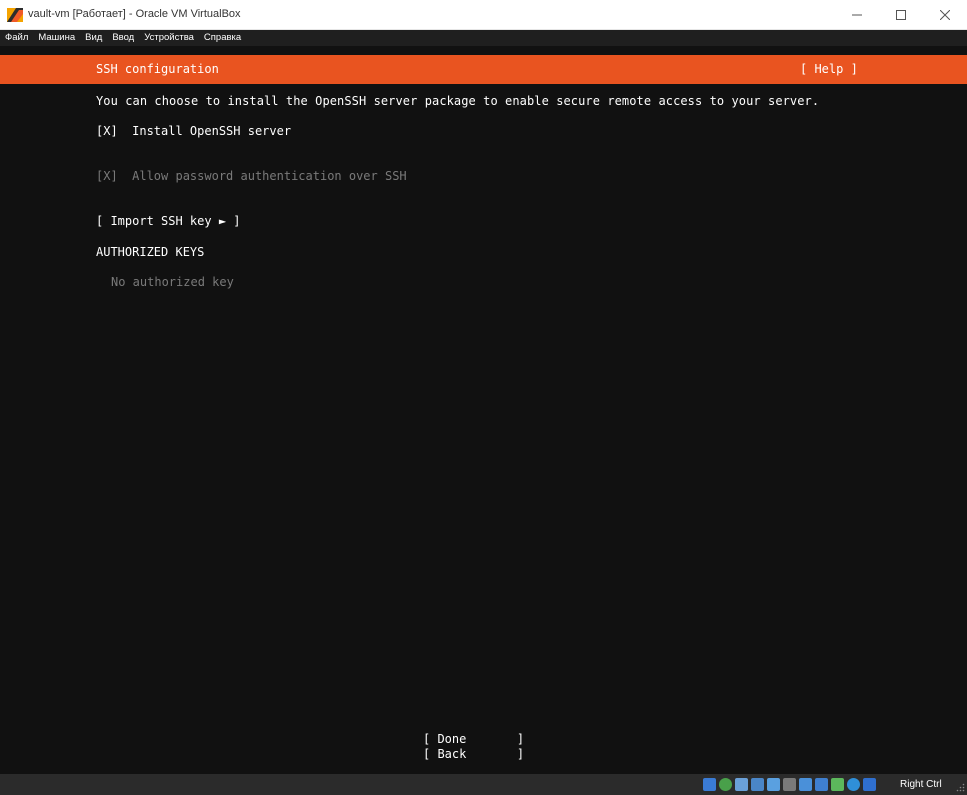 The image size is (967, 795). I want to click on status-bar: Right Ctrl, so click(483, 784).